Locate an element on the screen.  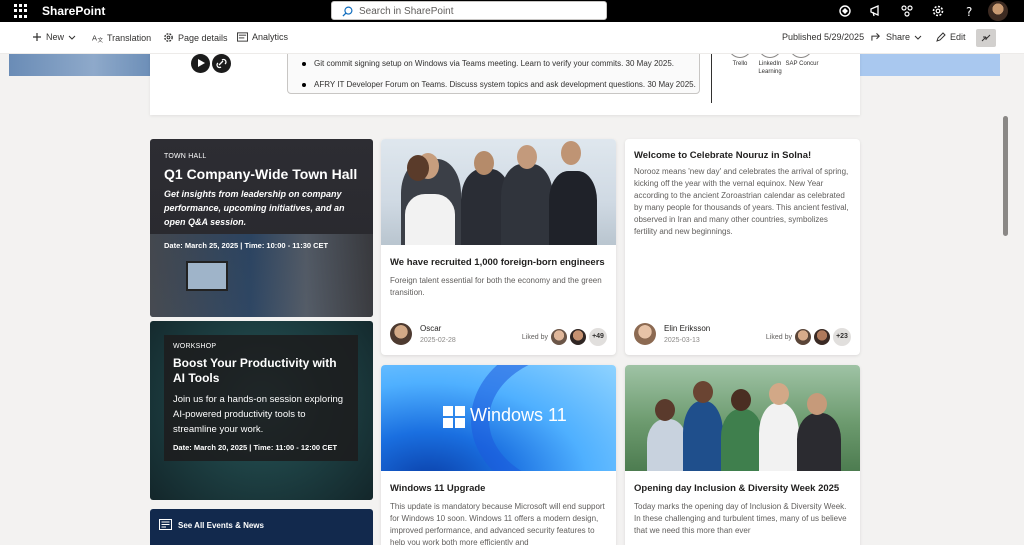
author-row: Oscar 2025-02-28 Liked by +49 is located at coordinates (498, 335).